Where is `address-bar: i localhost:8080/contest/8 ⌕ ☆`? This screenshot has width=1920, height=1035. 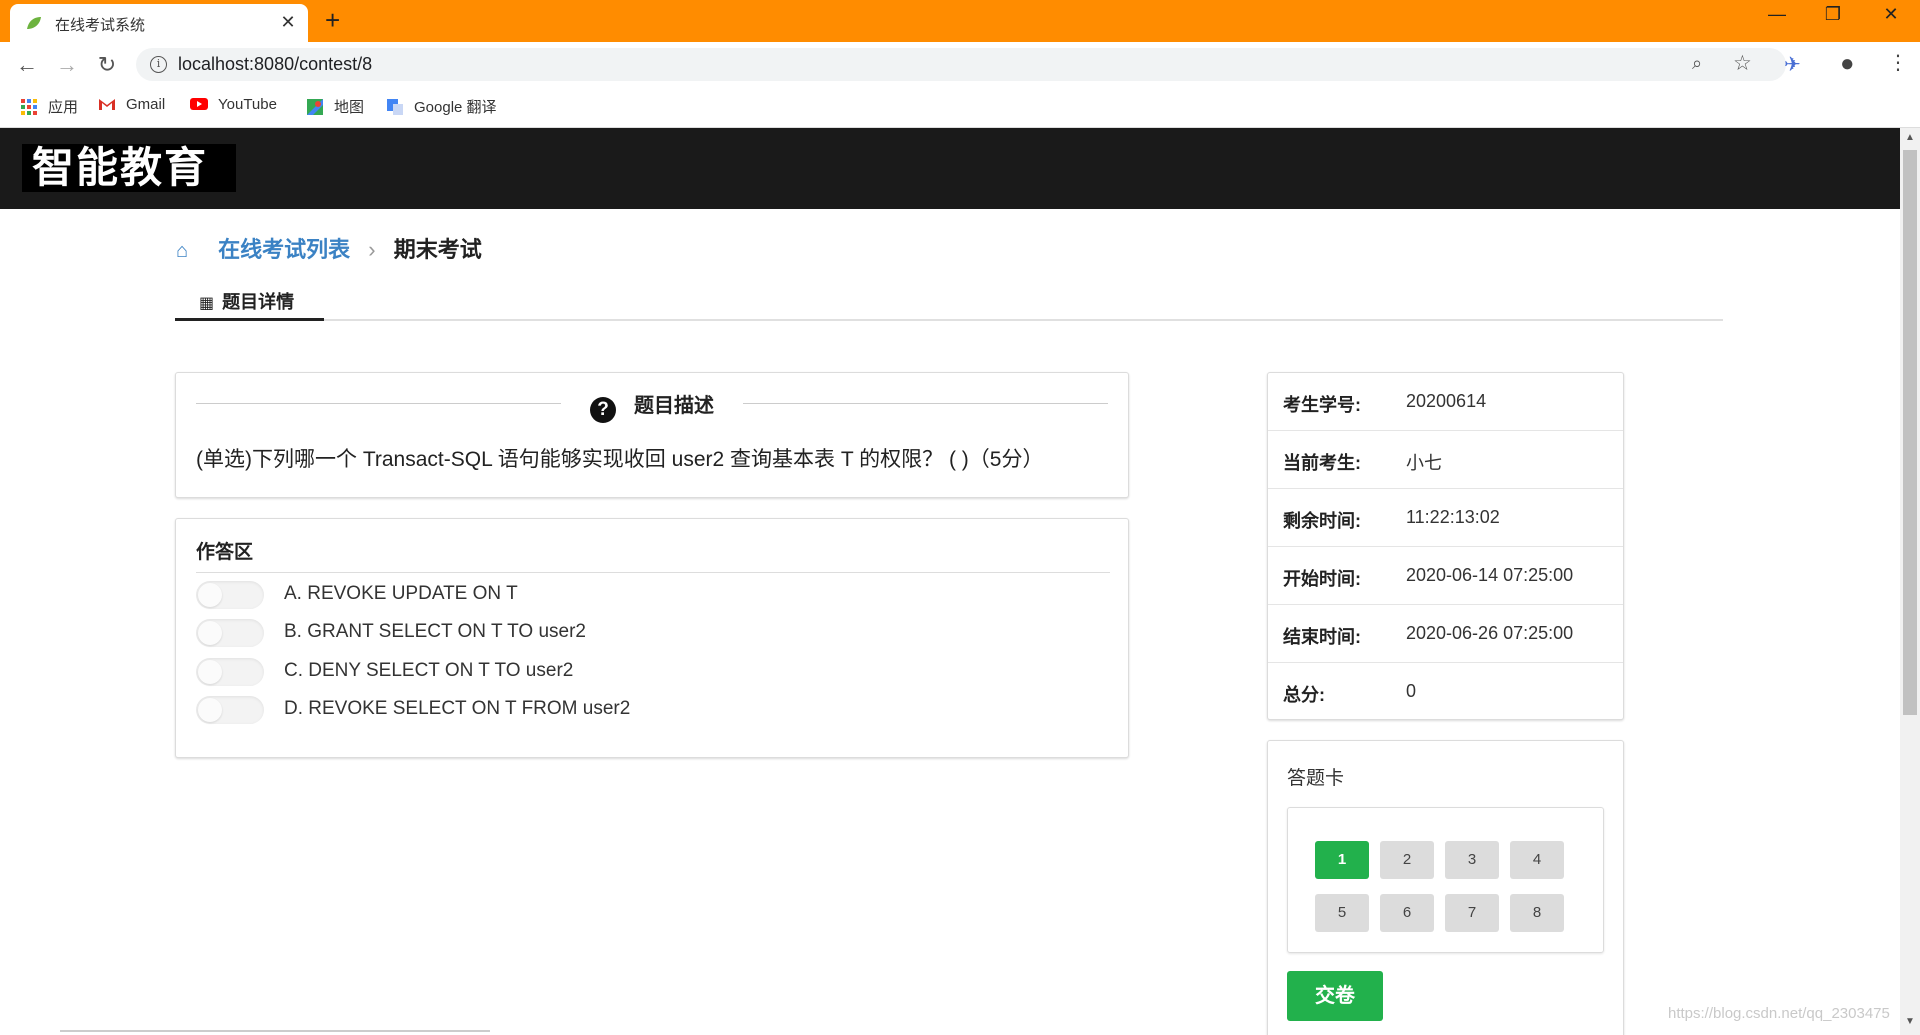
address-bar: i localhost:8080/contest/8 ⌕ ☆ is located at coordinates (961, 64).